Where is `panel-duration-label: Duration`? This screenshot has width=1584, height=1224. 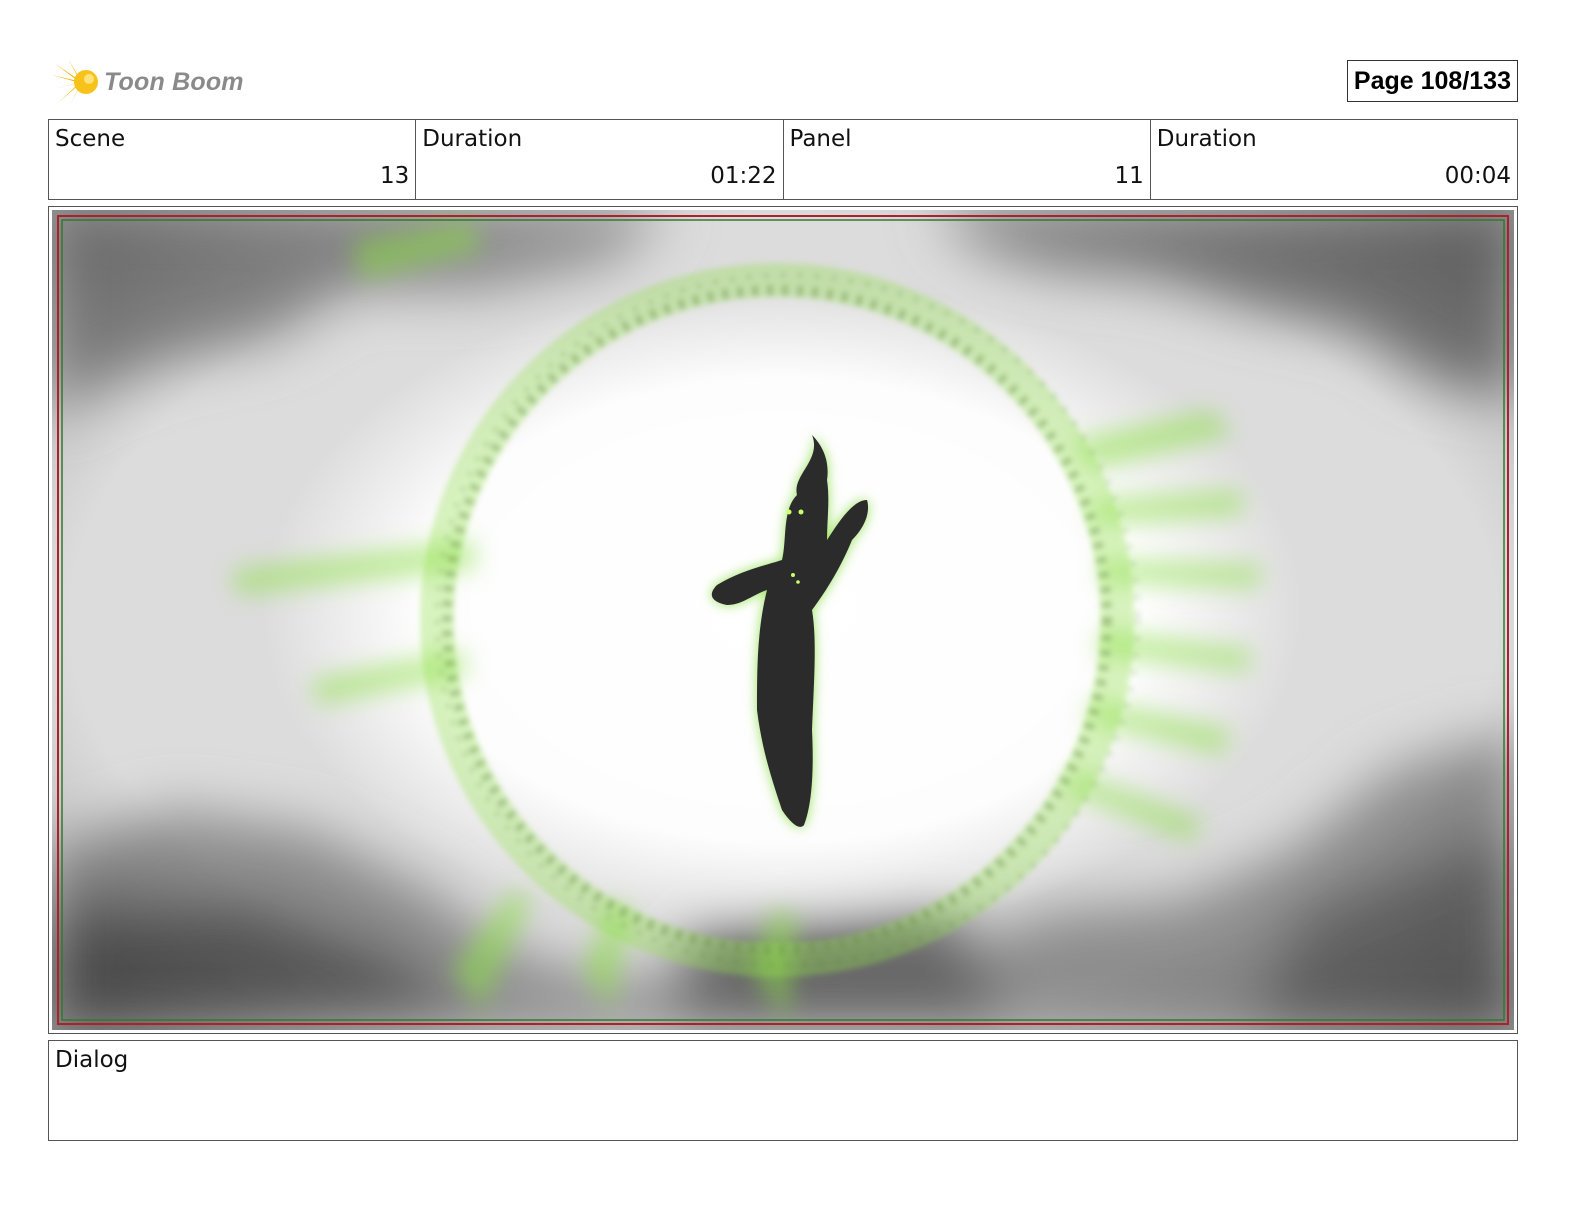 panel-duration-label: Duration is located at coordinates (1206, 139).